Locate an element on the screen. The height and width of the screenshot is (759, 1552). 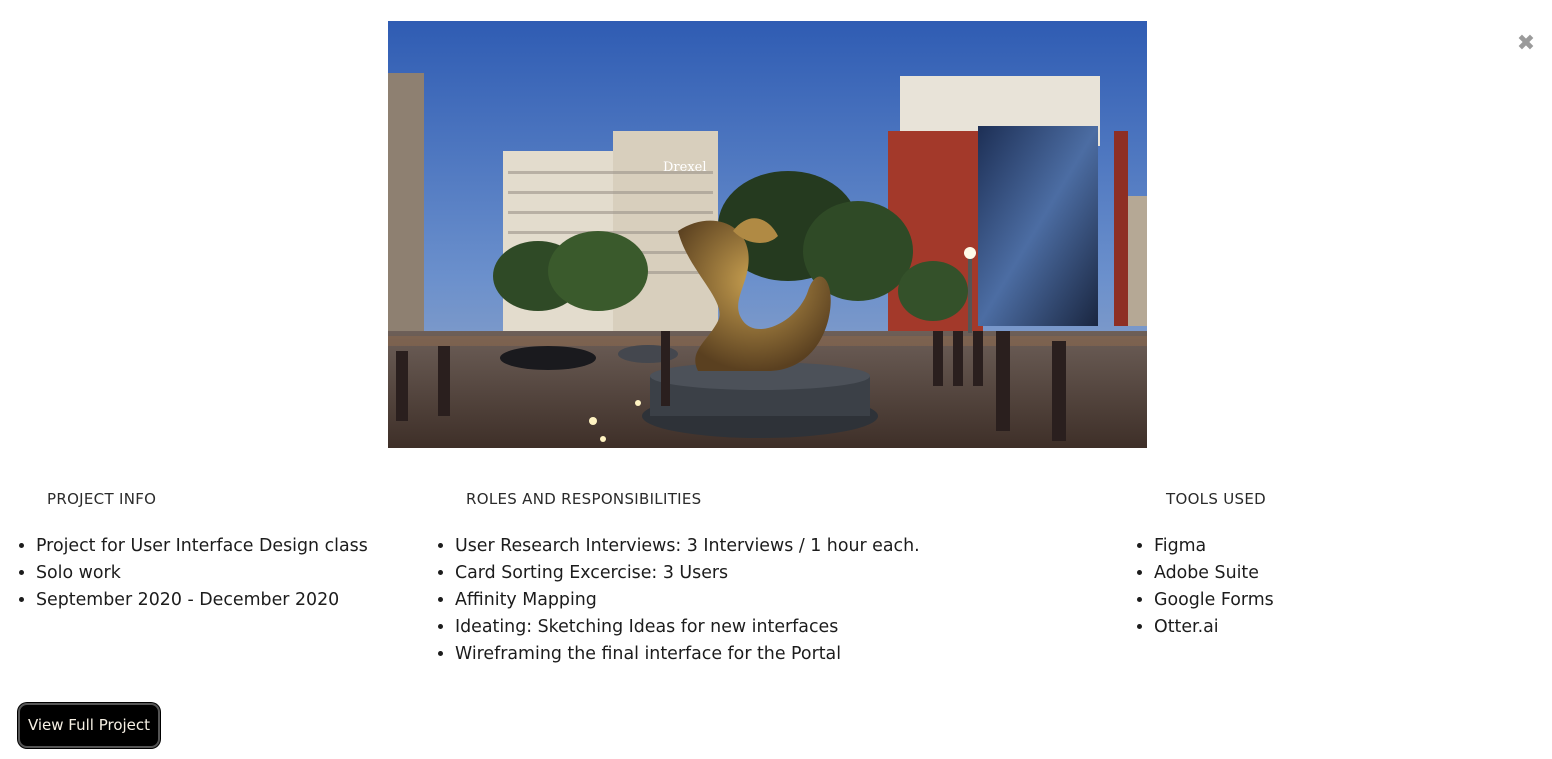
list-item: Affinity Mapping is located at coordinates (687, 600).